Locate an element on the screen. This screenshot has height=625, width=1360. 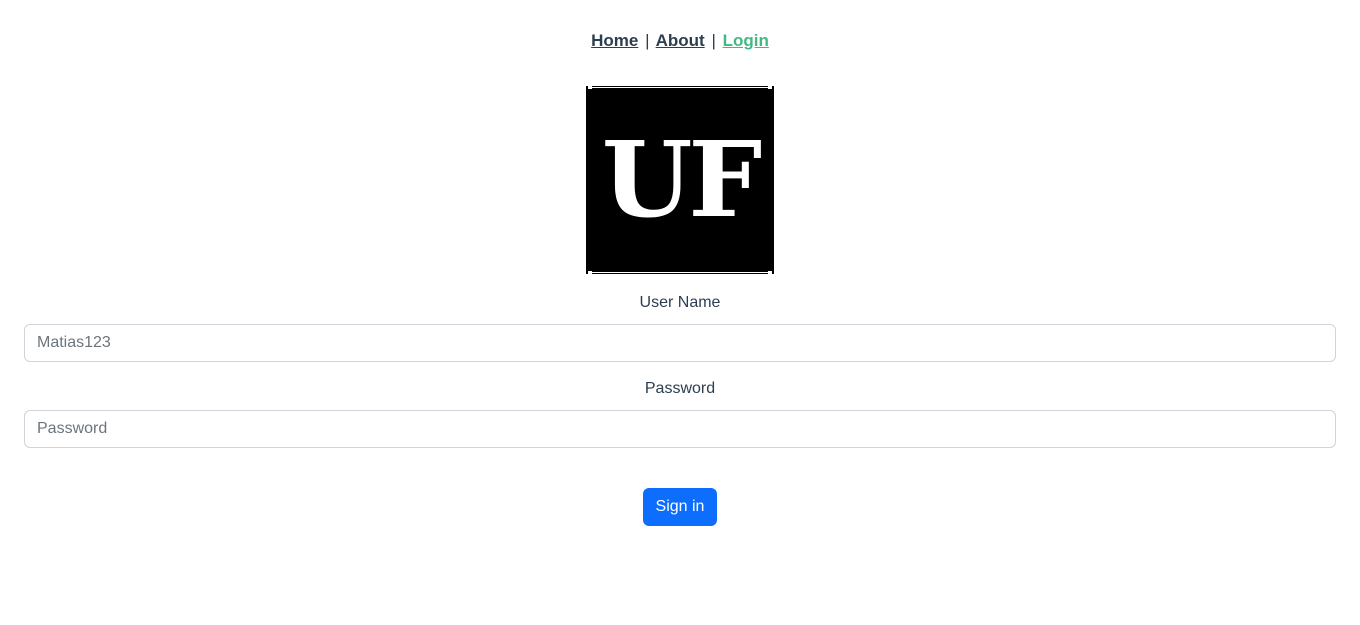
password-input is located at coordinates (680, 429).